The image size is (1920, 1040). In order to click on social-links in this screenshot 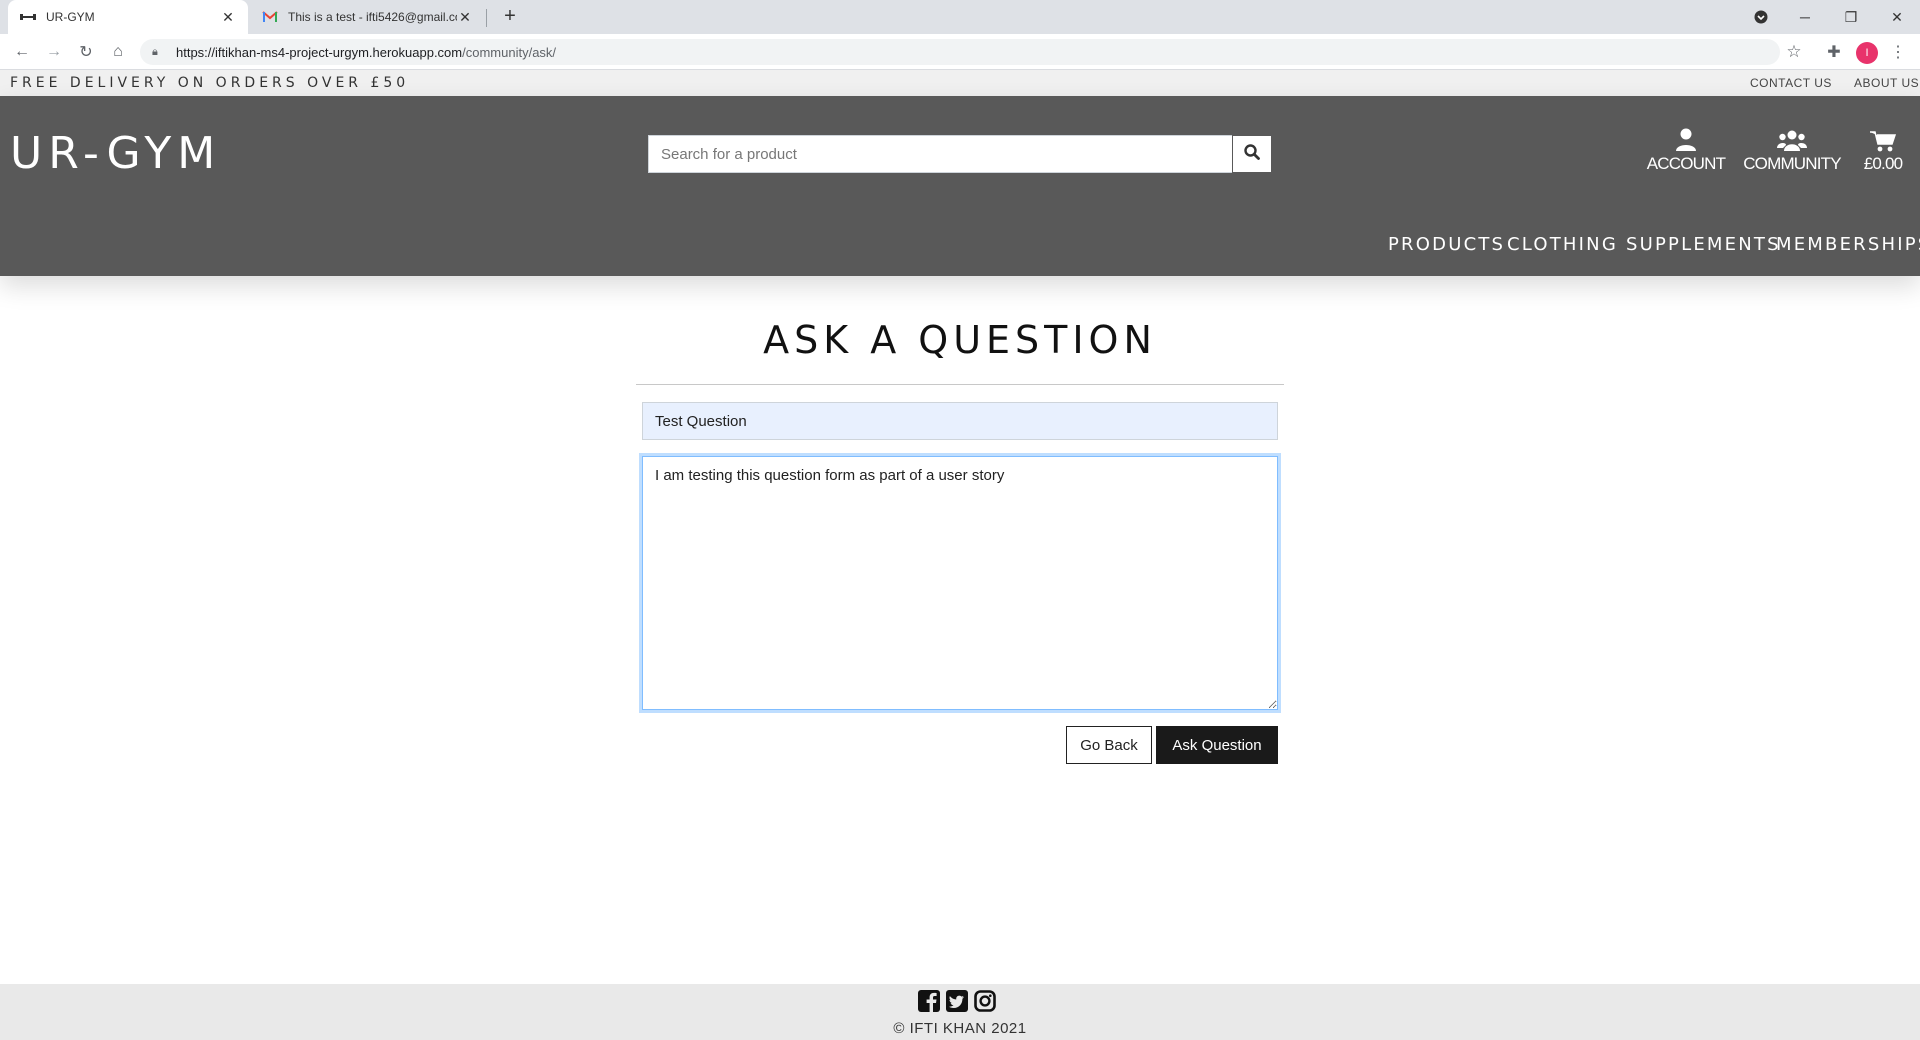, I will do `click(957, 1003)`.